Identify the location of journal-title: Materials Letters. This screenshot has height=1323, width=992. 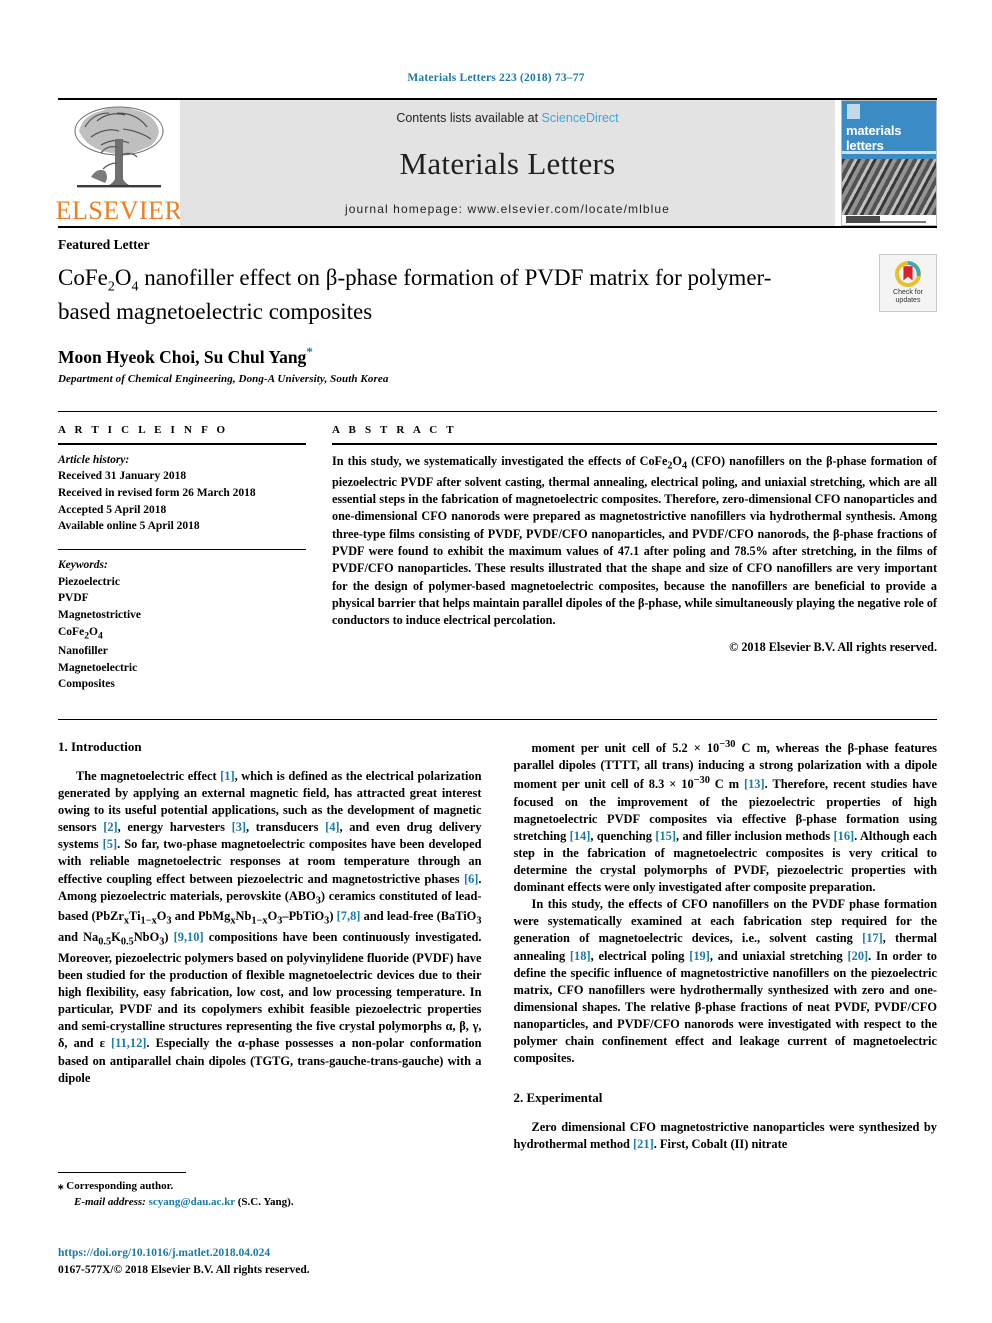
(507, 163).